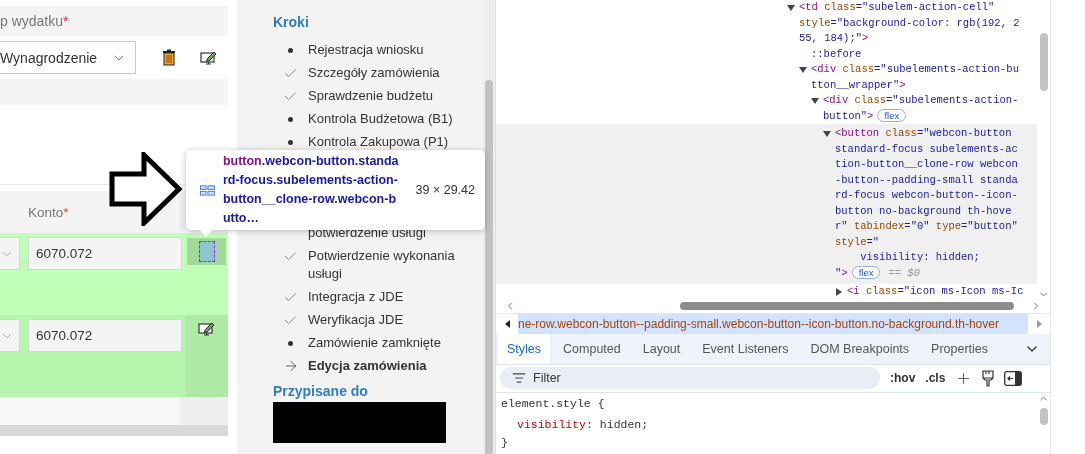 Image resolution: width=1085 pixels, height=454 pixels. I want to click on step-label: Szczegóły zamówienia, so click(374, 73).